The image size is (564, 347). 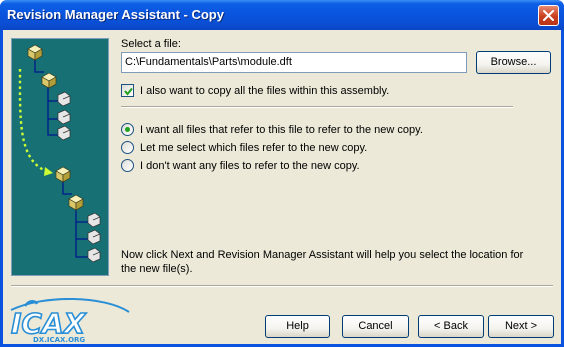 I want to click on assembly-tree-graphic, so click(x=59, y=153).